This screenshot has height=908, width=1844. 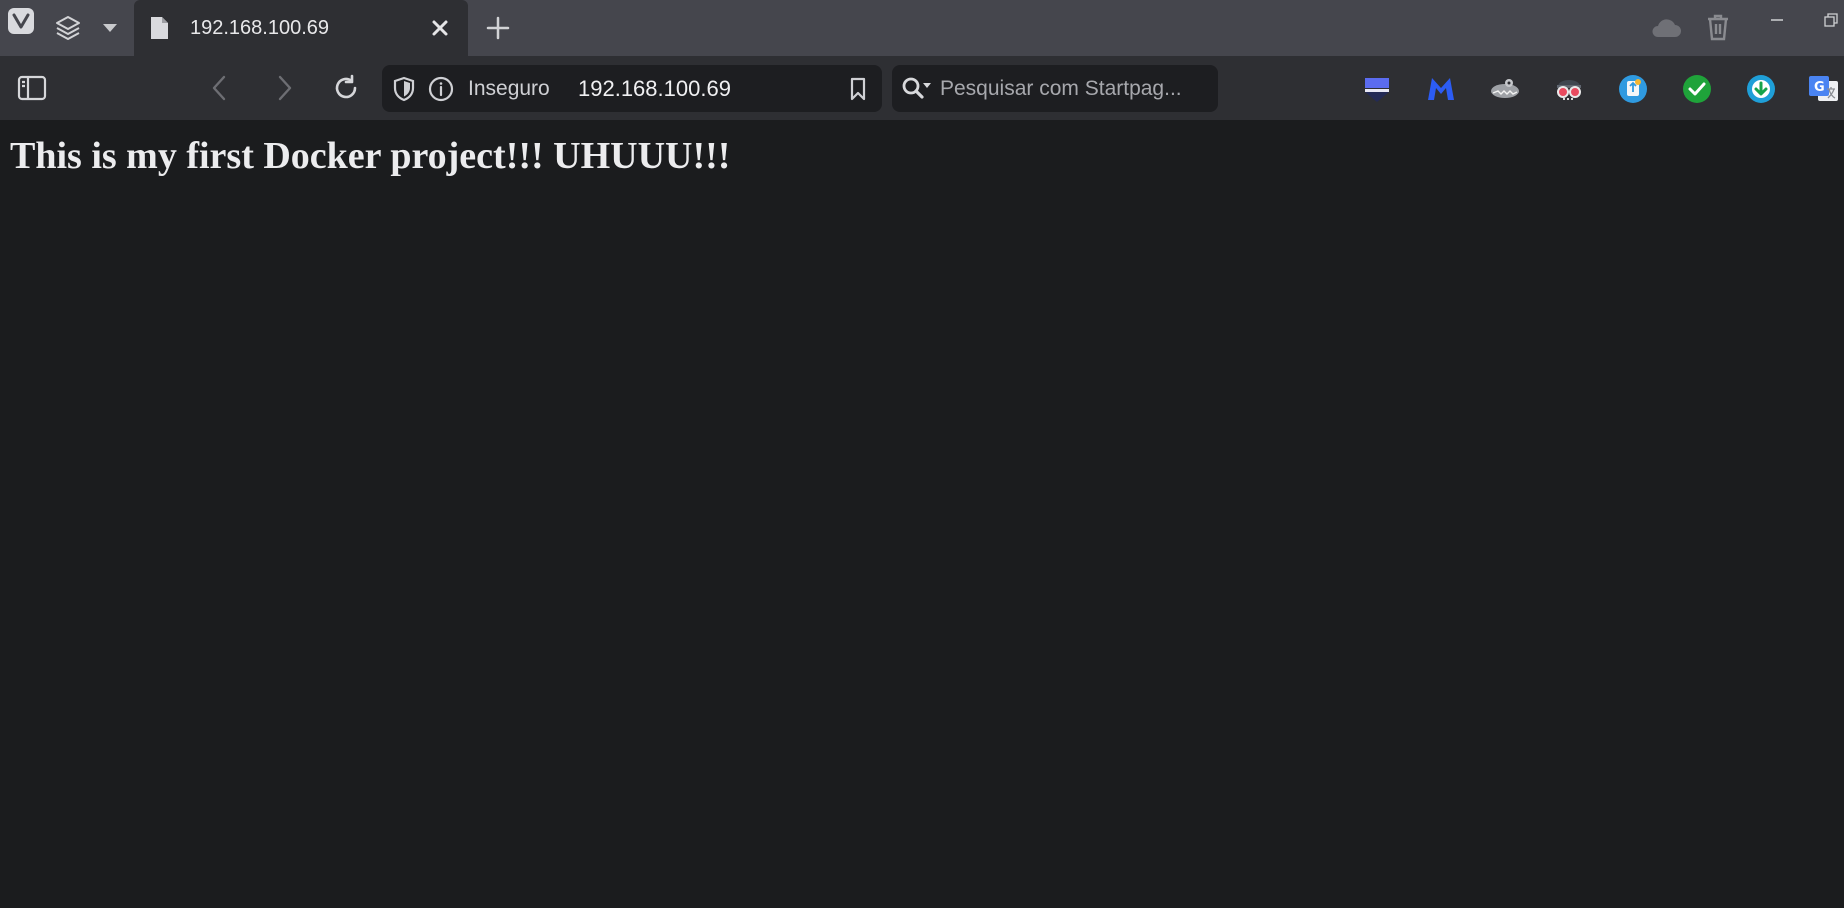 What do you see at coordinates (1505, 89) in the screenshot?
I see `crocodile-extension-icon` at bounding box center [1505, 89].